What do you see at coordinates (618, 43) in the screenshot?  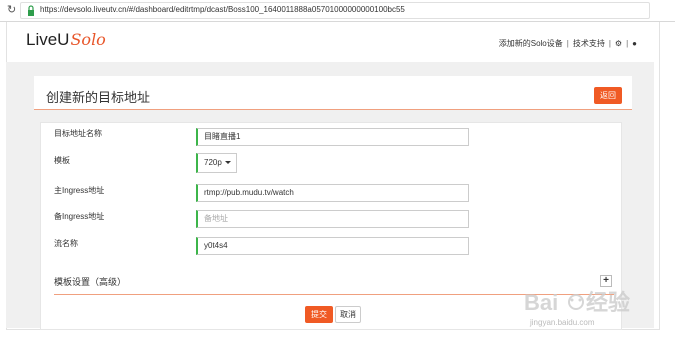 I see `gear-icon: ⚙` at bounding box center [618, 43].